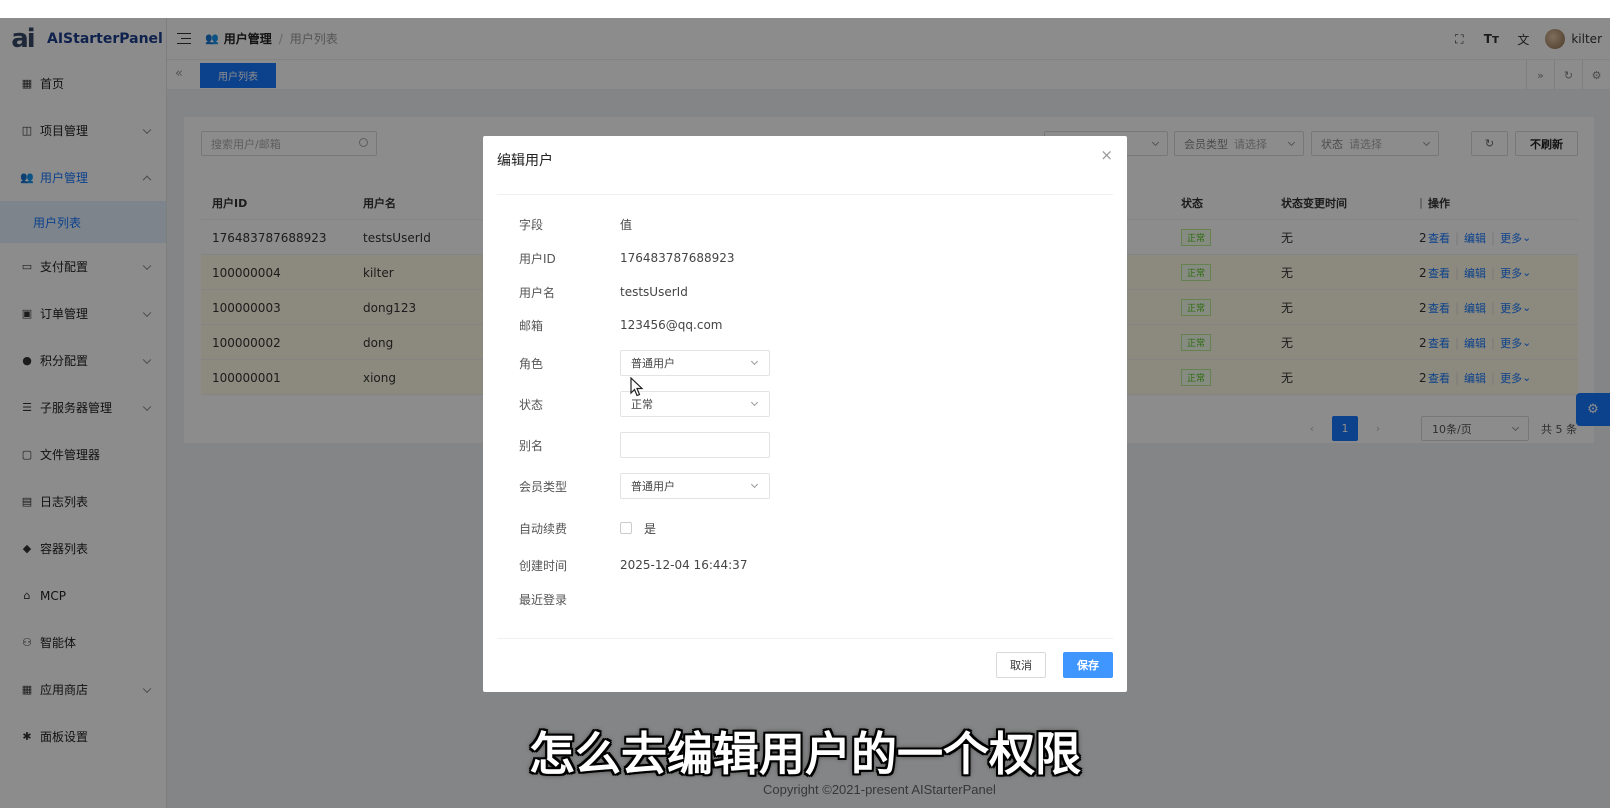 Image resolution: width=1610 pixels, height=808 pixels. What do you see at coordinates (695, 445) in the screenshot?
I see `alias-input` at bounding box center [695, 445].